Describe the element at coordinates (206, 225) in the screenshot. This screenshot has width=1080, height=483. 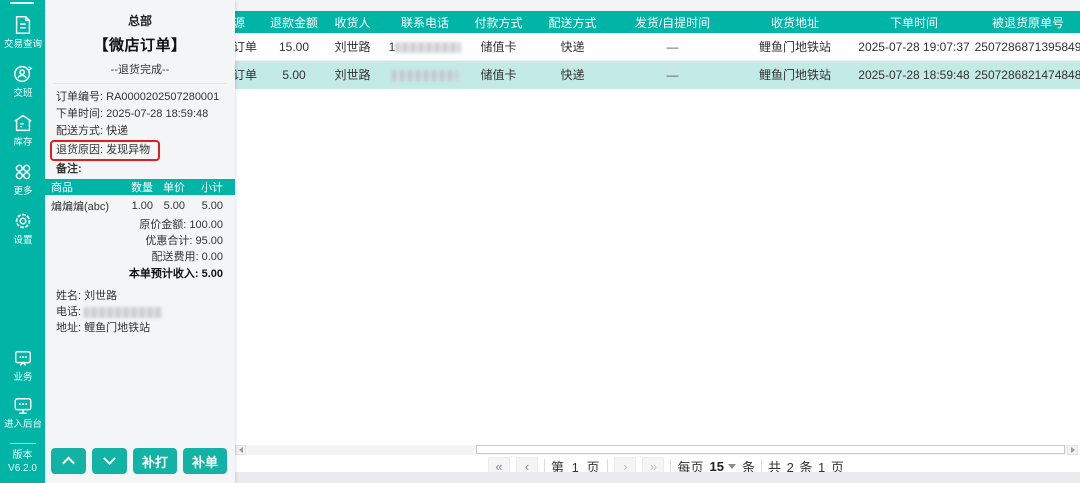
I see `original-amount-value: 100.00` at that location.